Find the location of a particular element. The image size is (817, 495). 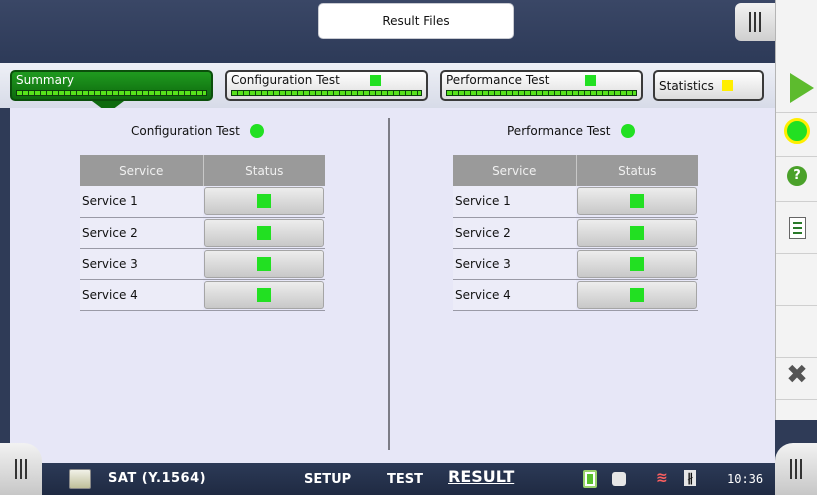

sidebar-empty-slot is located at coordinates (796, 280).